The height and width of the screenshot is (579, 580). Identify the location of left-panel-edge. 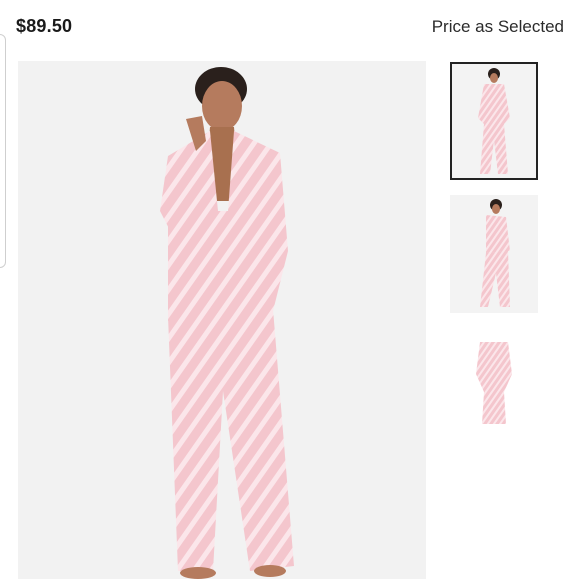
(3, 151).